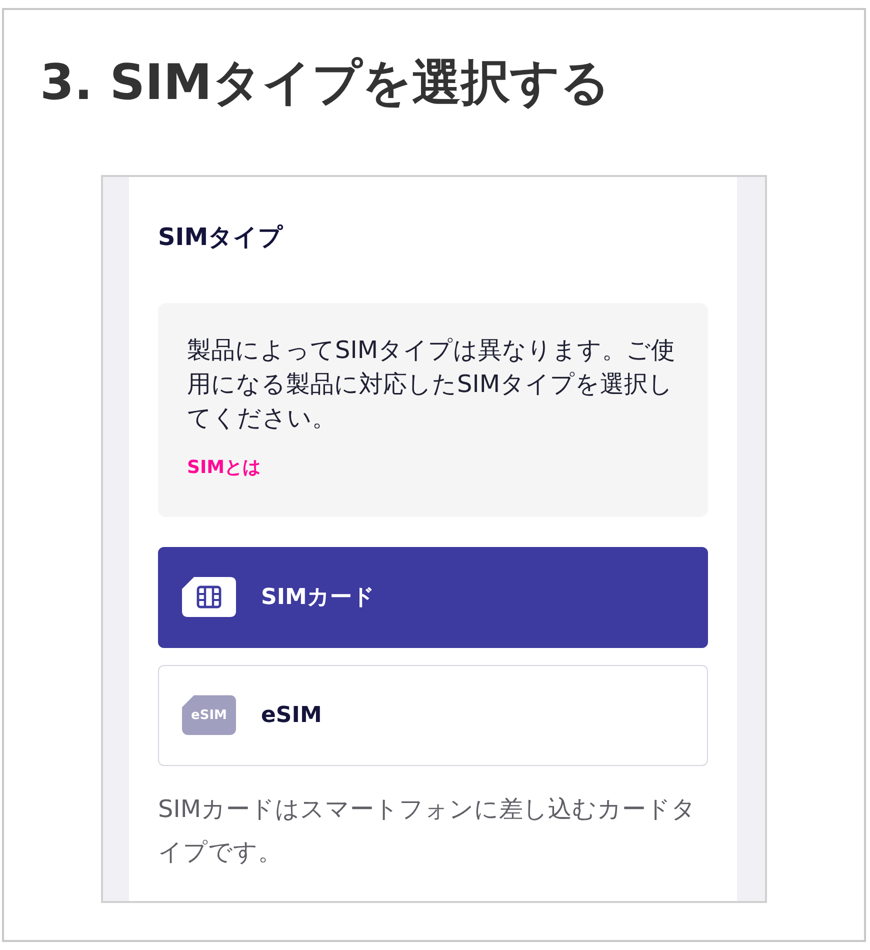 This screenshot has width=870, height=950. Describe the element at coordinates (325, 83) in the screenshot. I see `page-title: 3. SIMタイプを選択する` at that location.